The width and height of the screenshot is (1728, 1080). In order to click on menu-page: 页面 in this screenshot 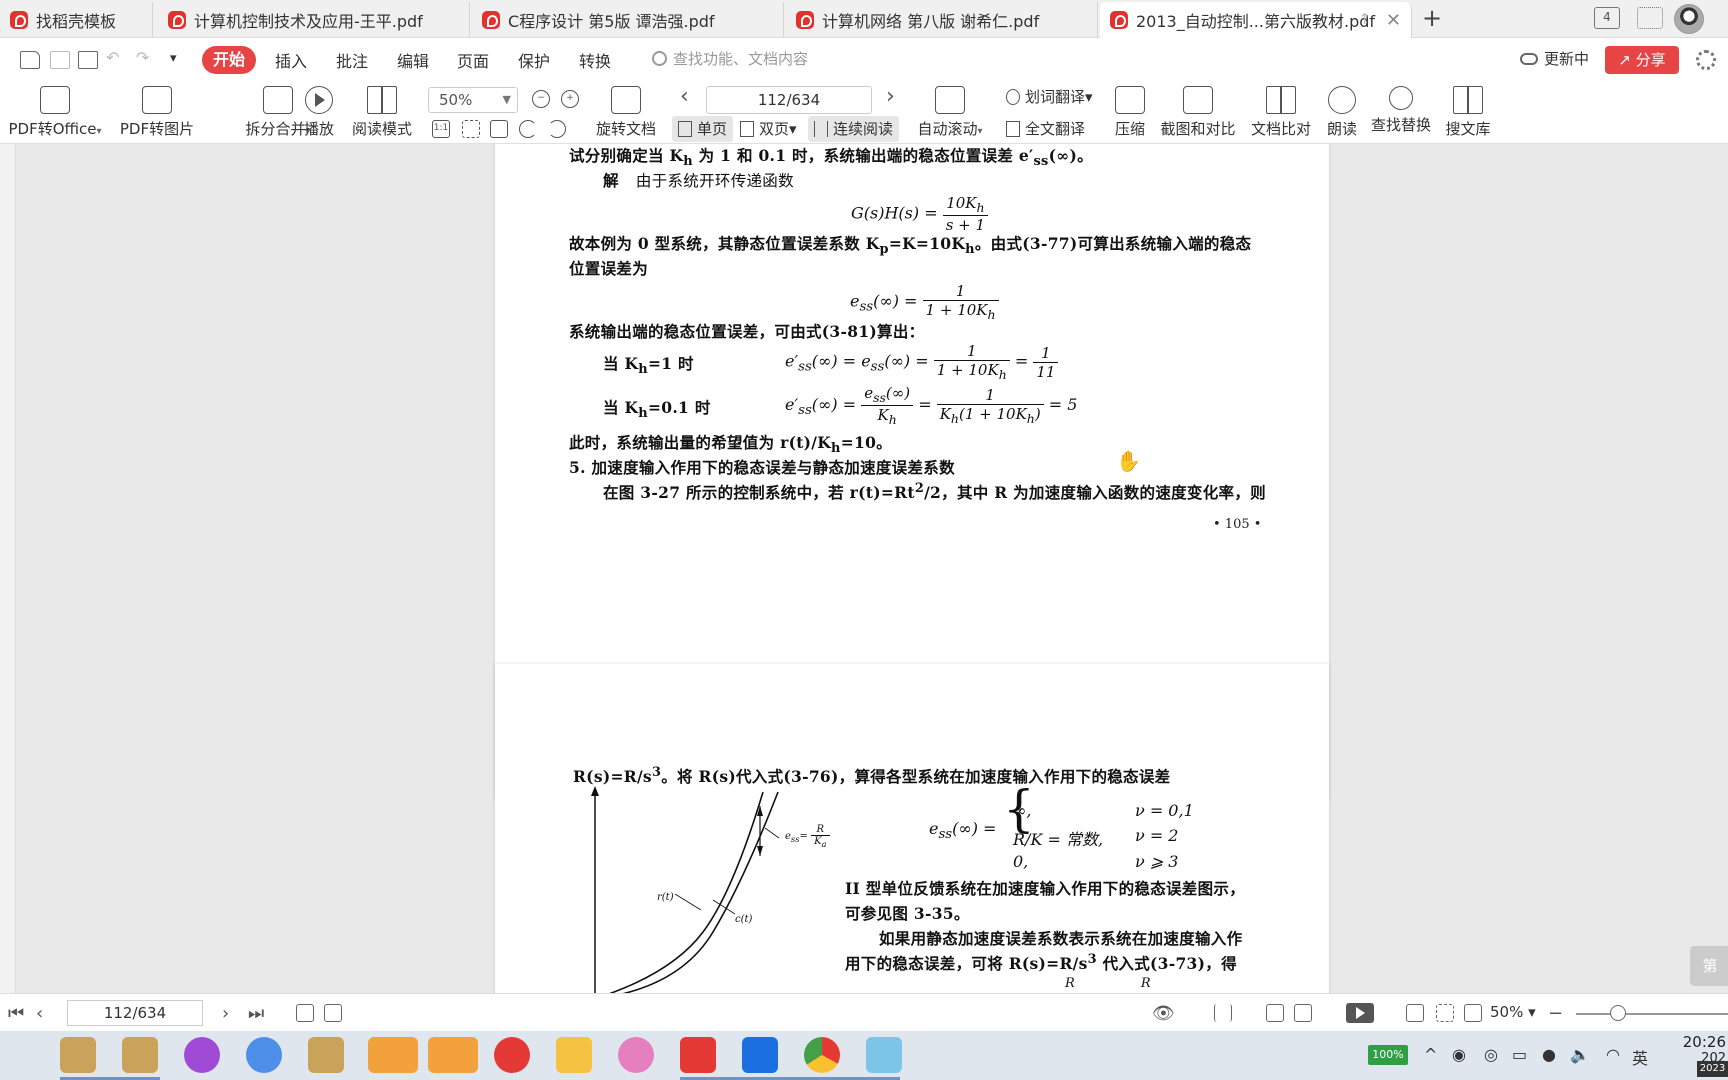, I will do `click(473, 60)`.